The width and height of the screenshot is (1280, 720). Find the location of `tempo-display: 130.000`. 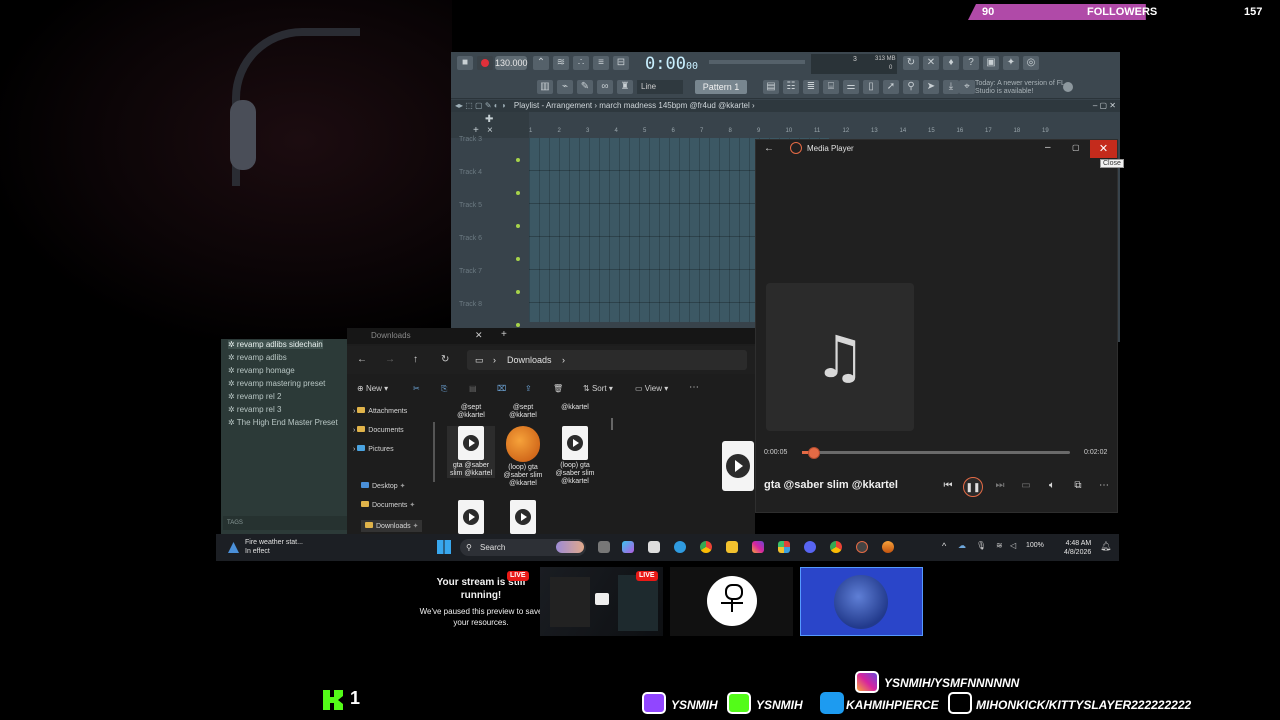

tempo-display: 130.000 is located at coordinates (511, 63).